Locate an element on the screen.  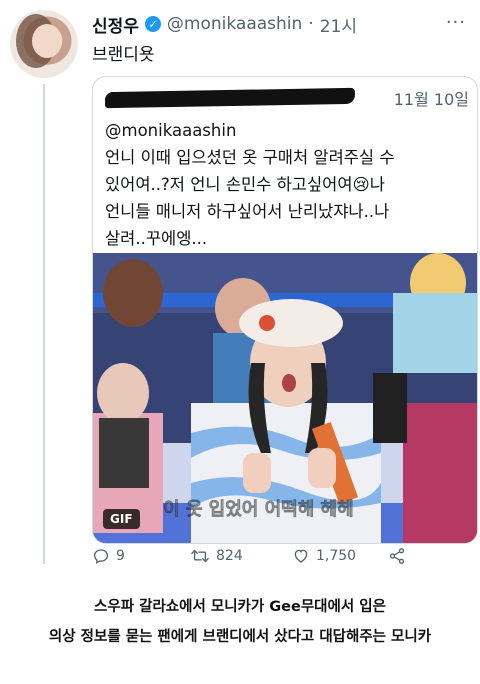
retweet-icon is located at coordinates (200, 556).